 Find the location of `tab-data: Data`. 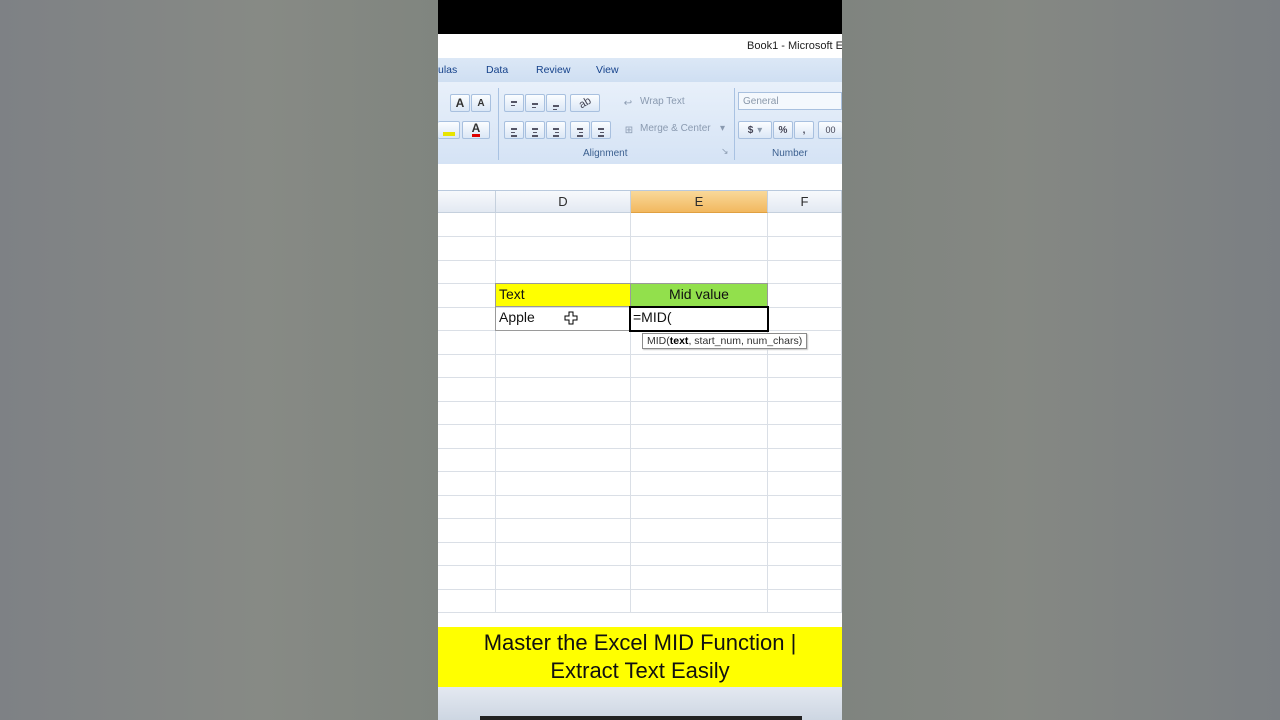

tab-data: Data is located at coordinates (497, 70).